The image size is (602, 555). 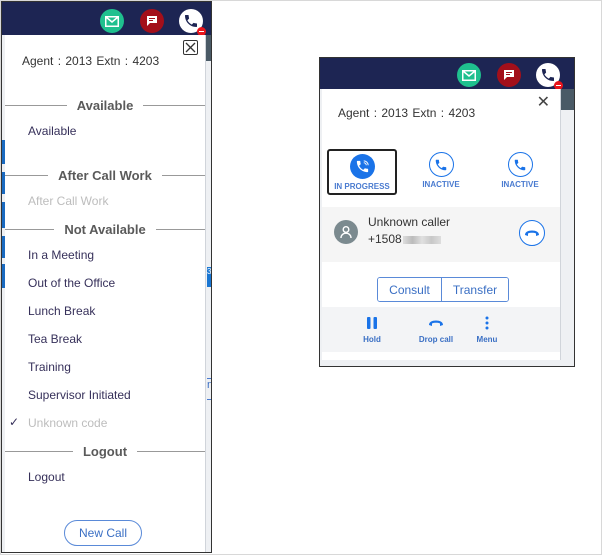 I want to click on section-header-available: Available, so click(x=105, y=105).